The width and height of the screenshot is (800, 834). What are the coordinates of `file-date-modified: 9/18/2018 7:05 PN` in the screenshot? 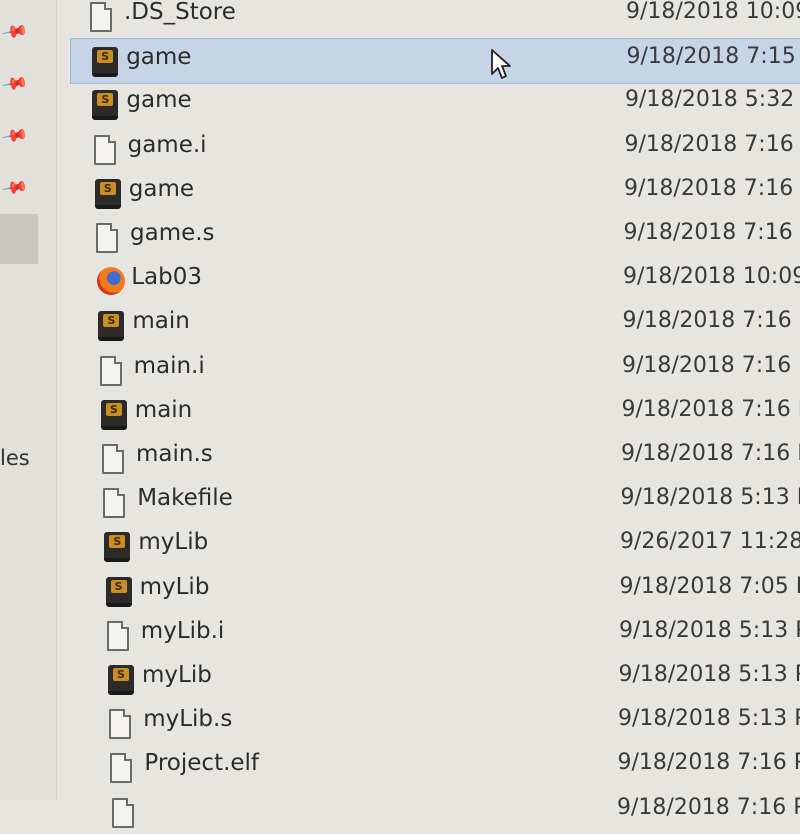 It's located at (710, 586).